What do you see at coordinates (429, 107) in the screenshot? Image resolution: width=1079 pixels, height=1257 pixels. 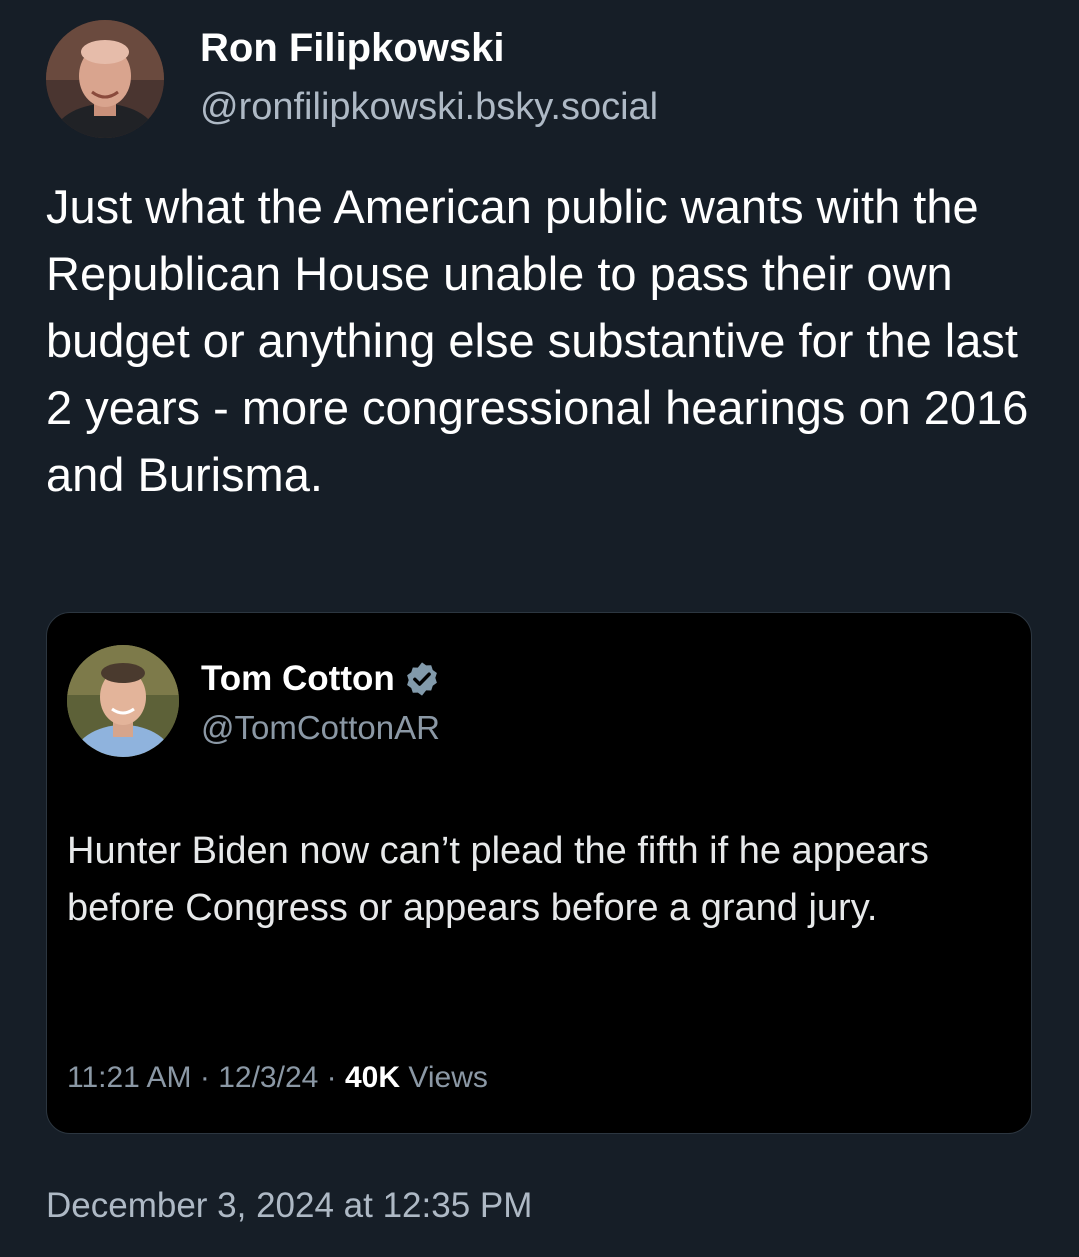 I see `author-handle: @ronfilipkowski.bsky.social` at bounding box center [429, 107].